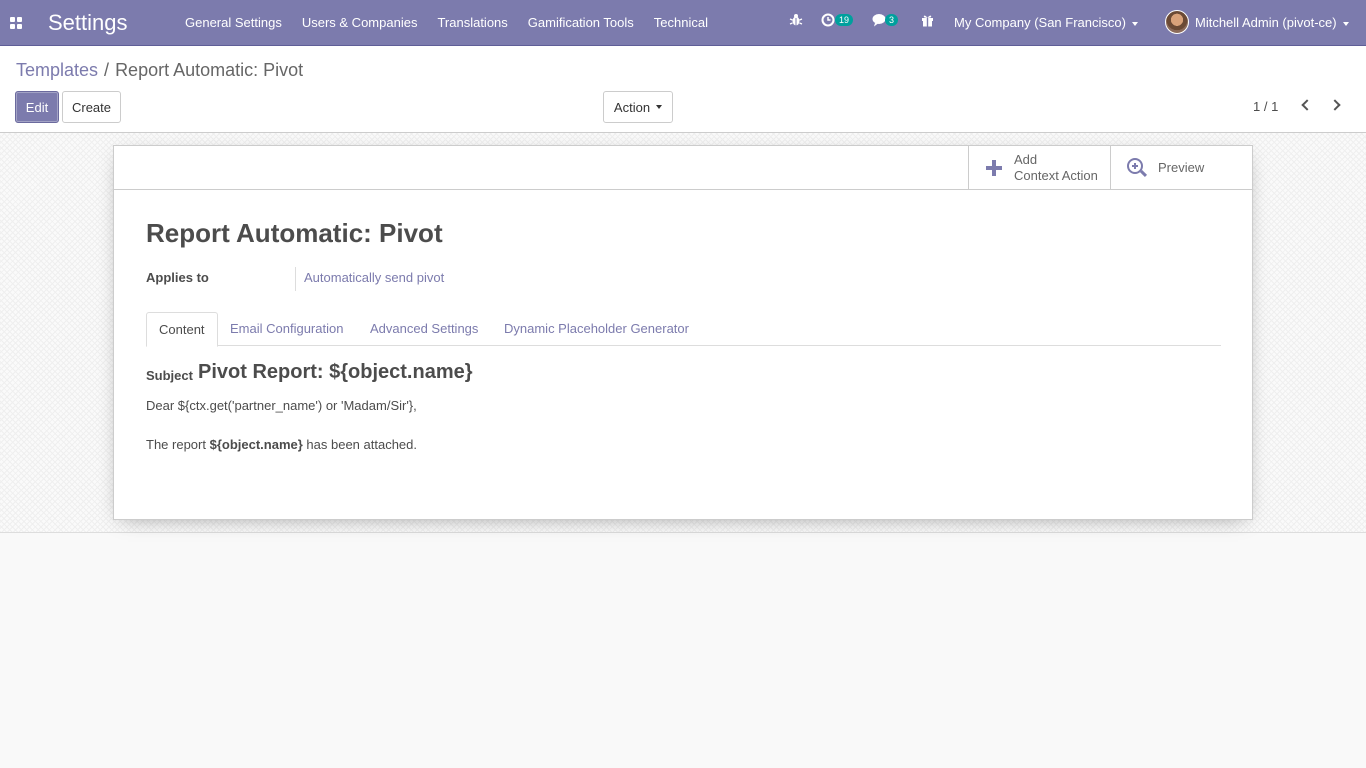 This screenshot has width=1366, height=768. Describe the element at coordinates (1266, 22) in the screenshot. I see `user-name: Mitchell Admin (pivot-ce)` at that location.